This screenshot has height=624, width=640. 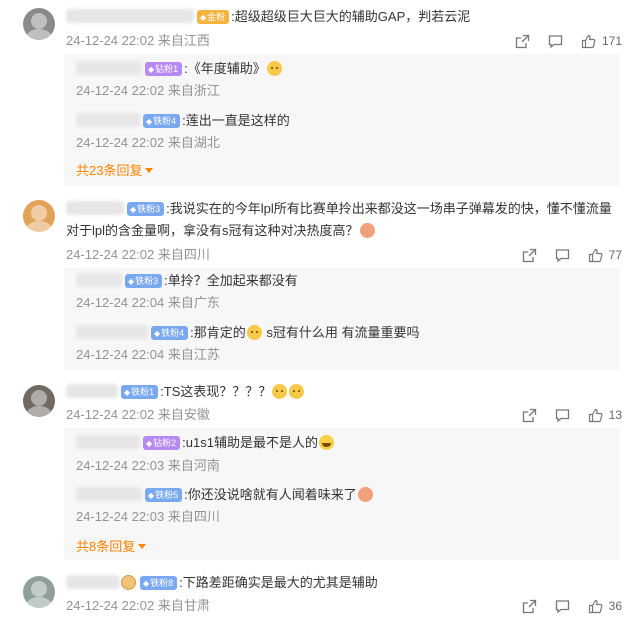 I want to click on like-count: 77, so click(x=615, y=255).